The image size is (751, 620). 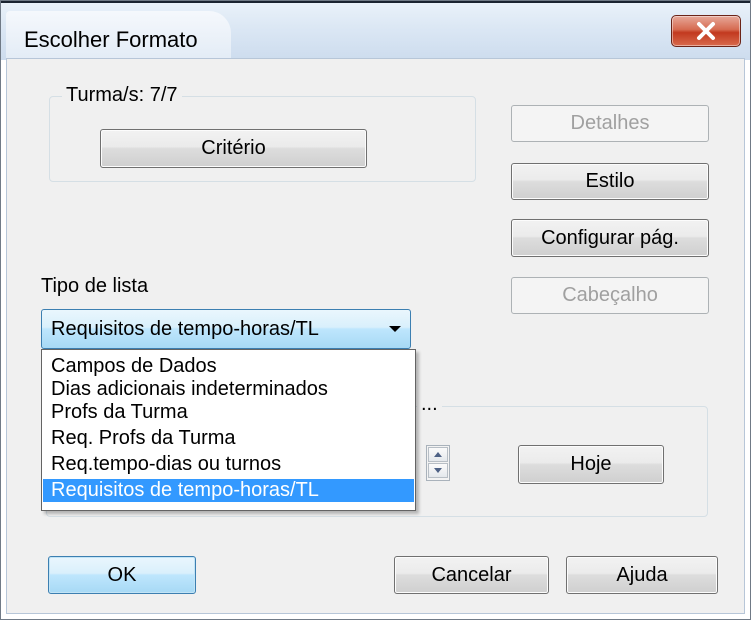 I want to click on ok-button: OK, so click(x=122, y=575).